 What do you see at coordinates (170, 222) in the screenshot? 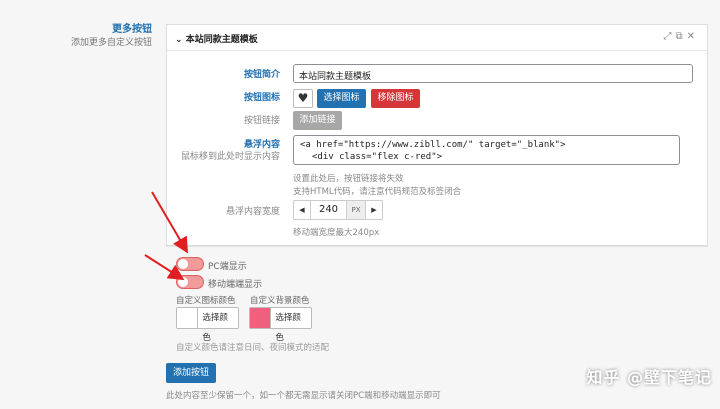
I see `arrow-pc` at bounding box center [170, 222].